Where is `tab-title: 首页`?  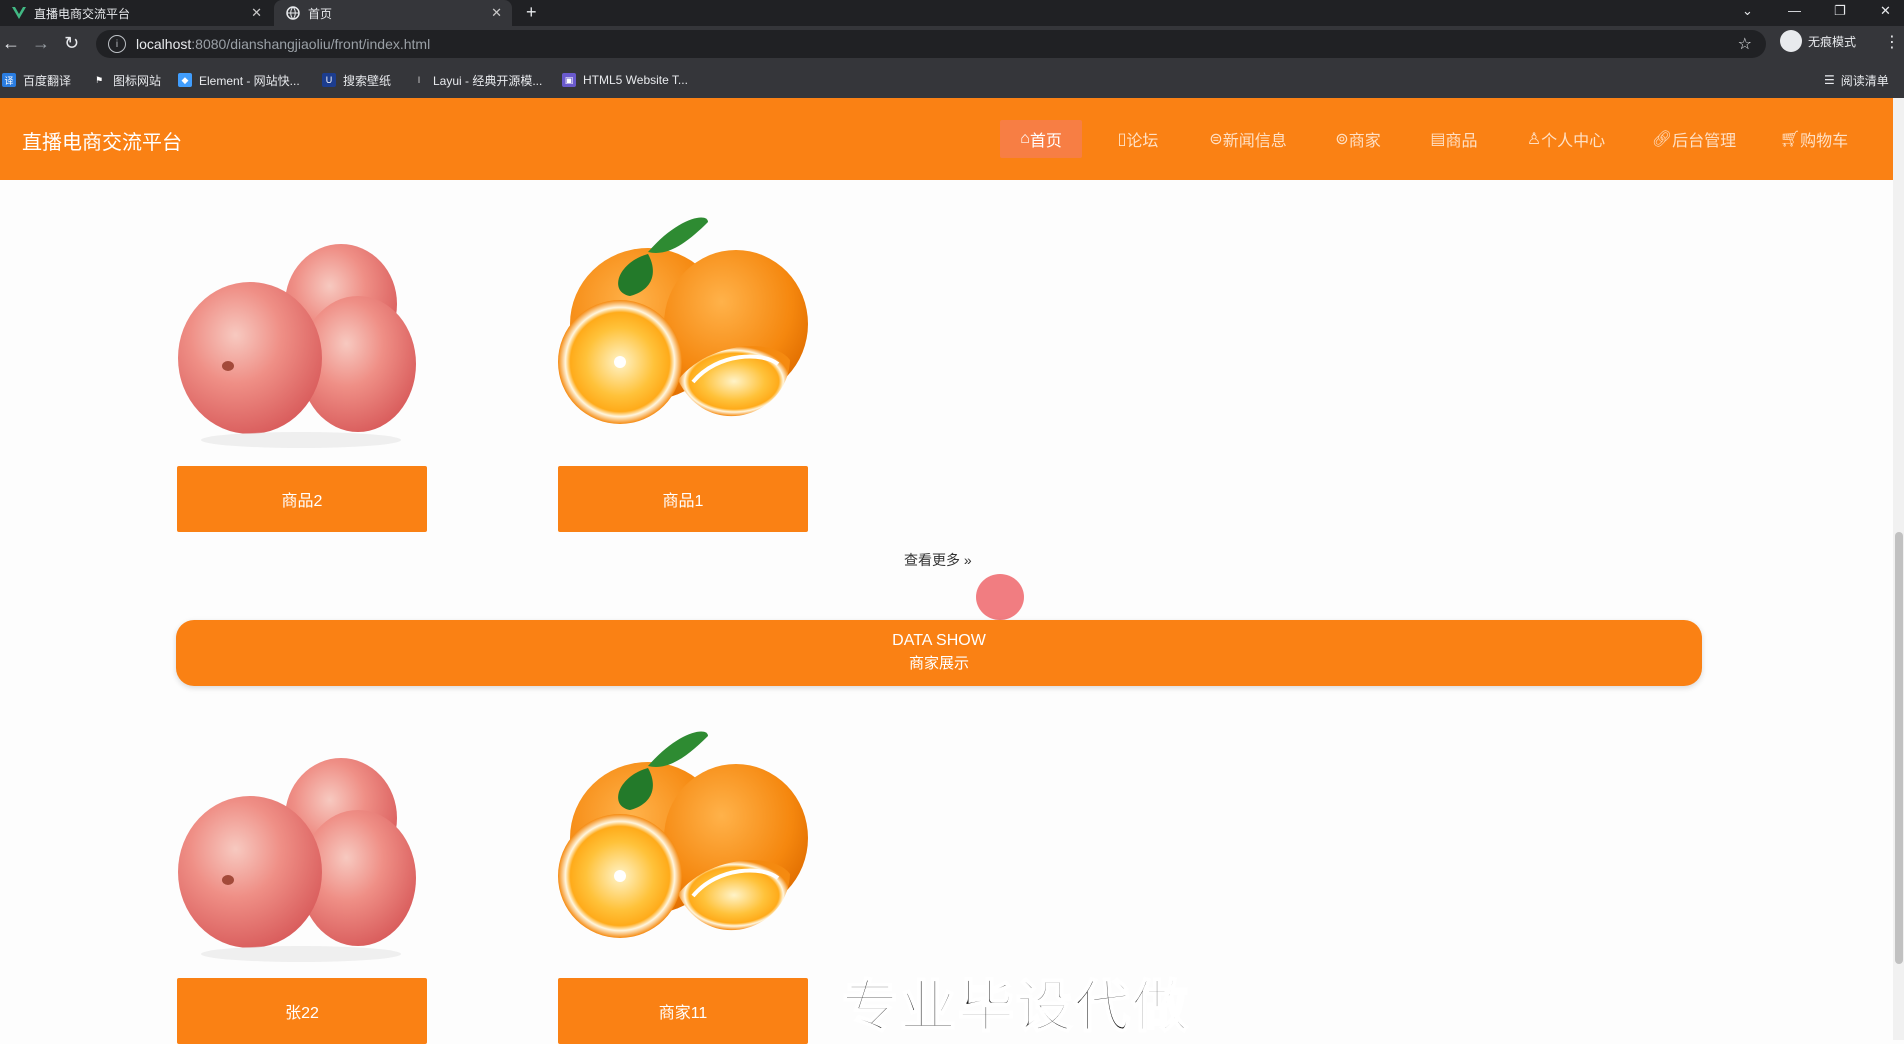 tab-title: 首页 is located at coordinates (320, 13).